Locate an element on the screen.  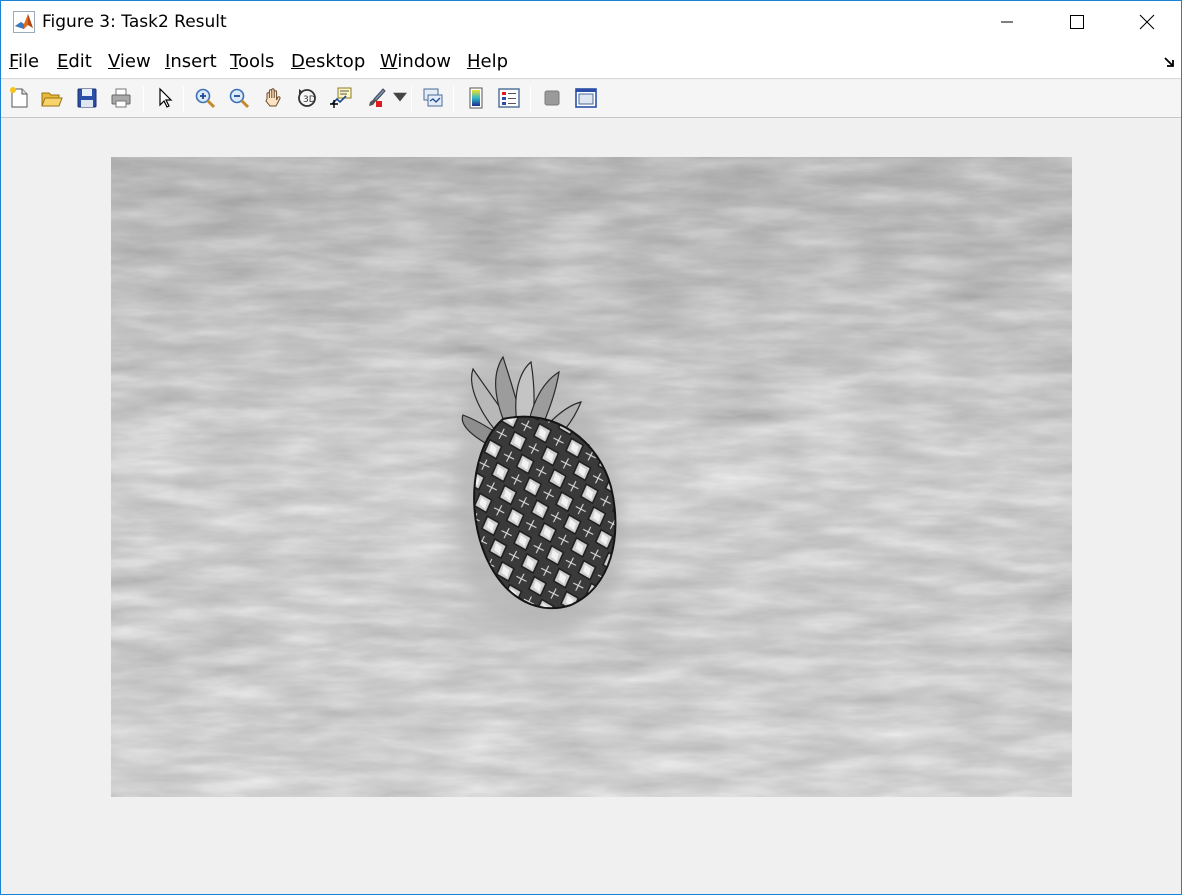
link-plot-button is located at coordinates (433, 98).